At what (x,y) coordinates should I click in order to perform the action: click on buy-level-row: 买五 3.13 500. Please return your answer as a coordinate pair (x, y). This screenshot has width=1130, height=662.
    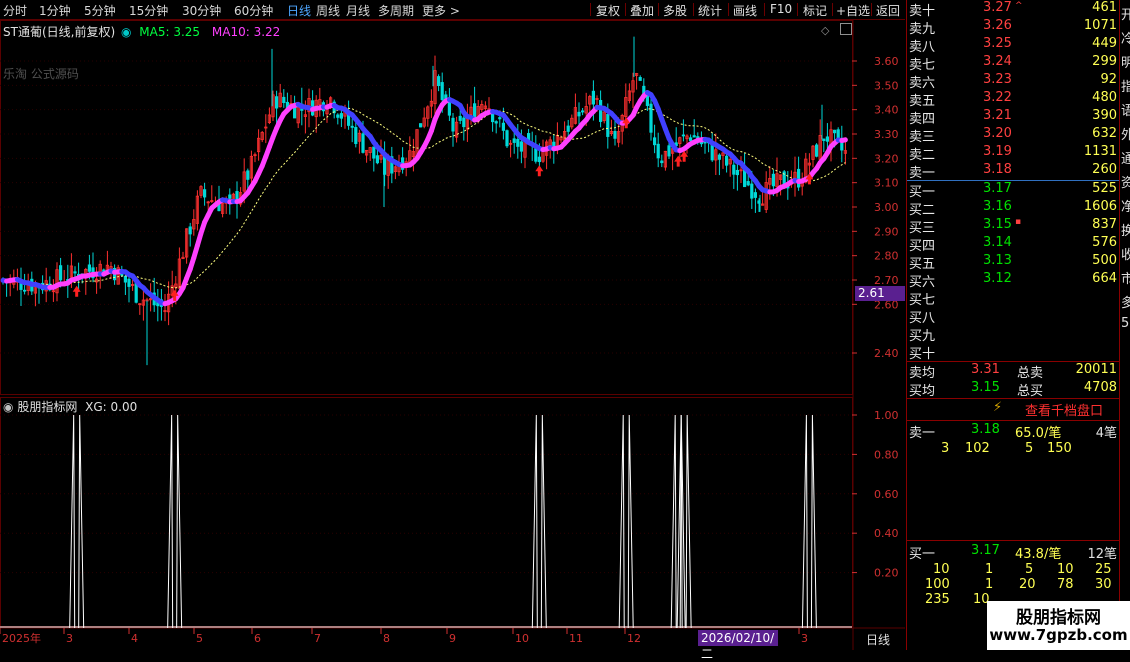
    Looking at the image, I should click on (1013, 262).